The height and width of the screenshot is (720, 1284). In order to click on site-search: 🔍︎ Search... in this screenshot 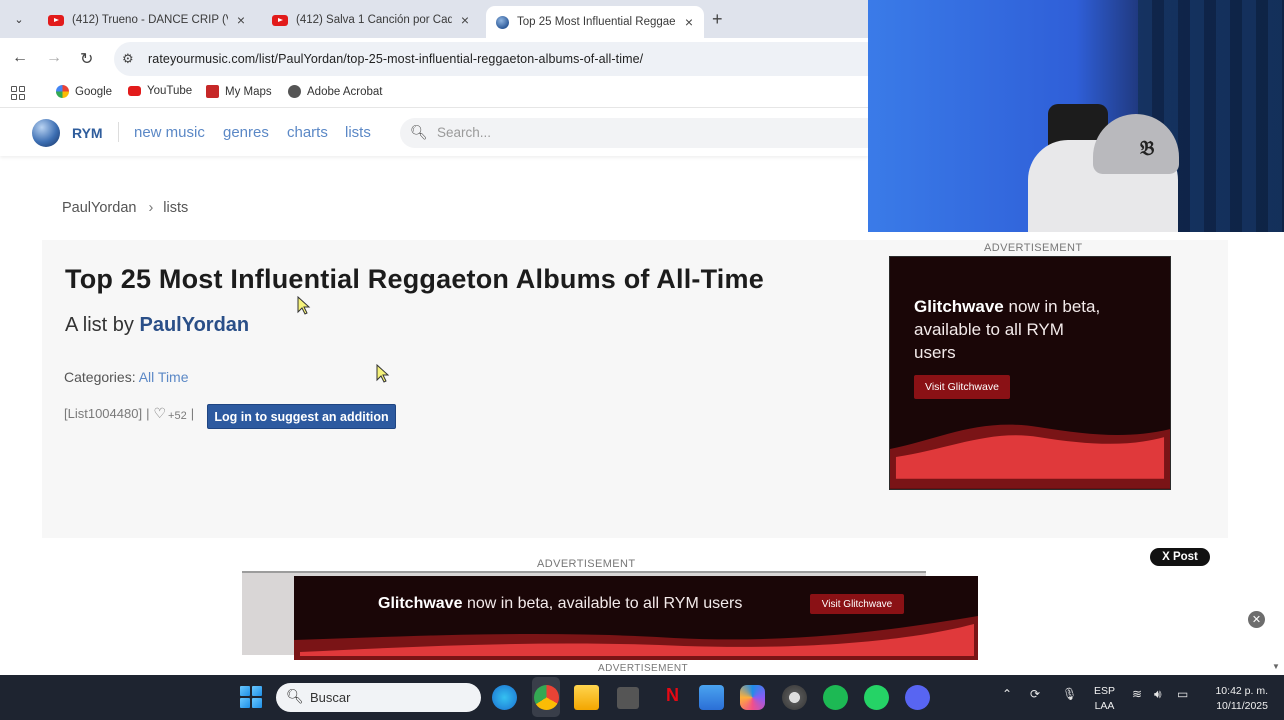, I will do `click(634, 133)`.